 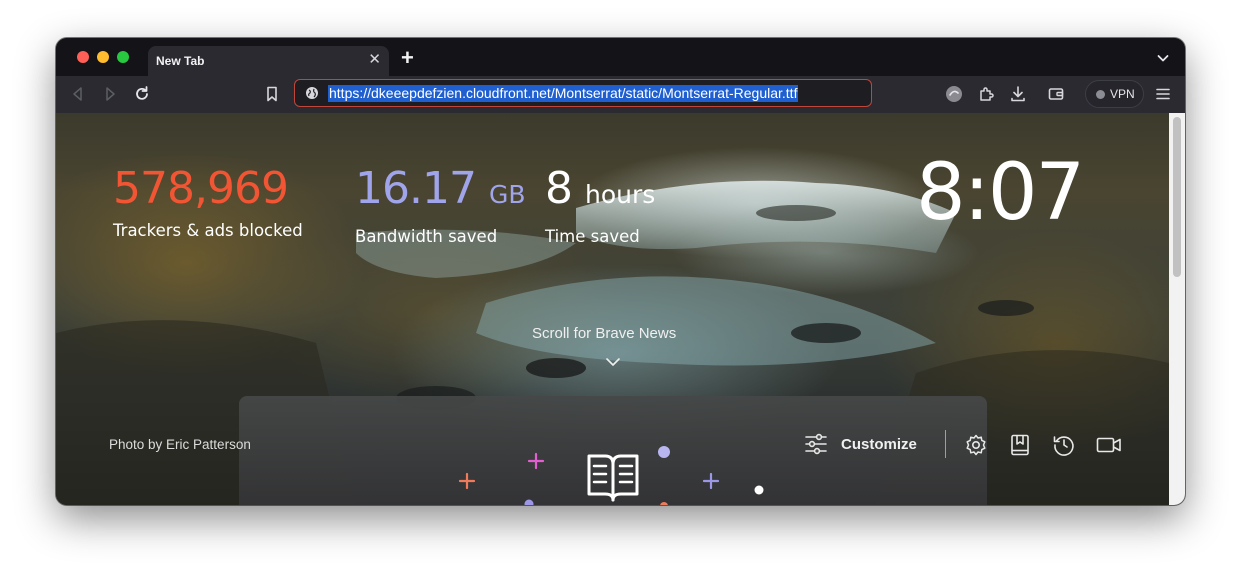 I want to click on menu-icon, so click(x=1163, y=94).